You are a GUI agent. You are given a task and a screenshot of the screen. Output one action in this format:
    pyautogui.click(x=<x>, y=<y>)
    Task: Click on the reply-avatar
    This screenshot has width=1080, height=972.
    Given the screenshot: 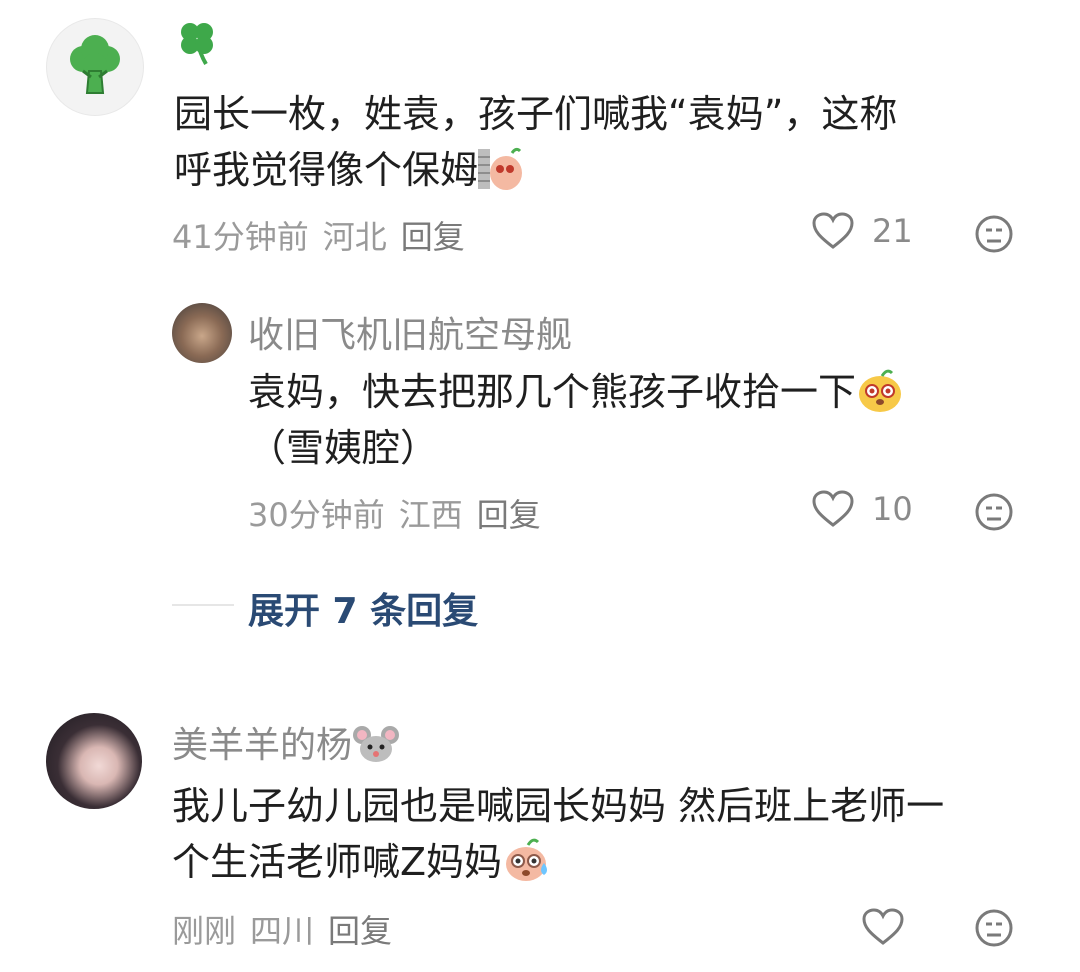 What is the action you would take?
    pyautogui.click(x=202, y=333)
    